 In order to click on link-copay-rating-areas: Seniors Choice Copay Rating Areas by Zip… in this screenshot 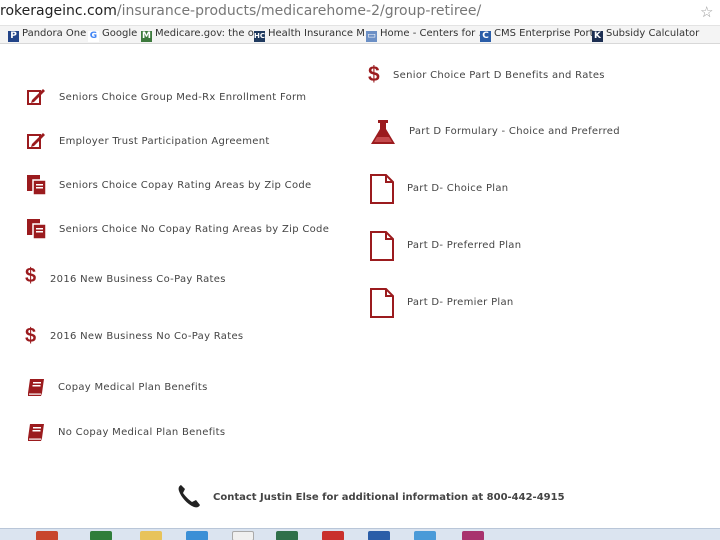, I will do `click(185, 185)`.